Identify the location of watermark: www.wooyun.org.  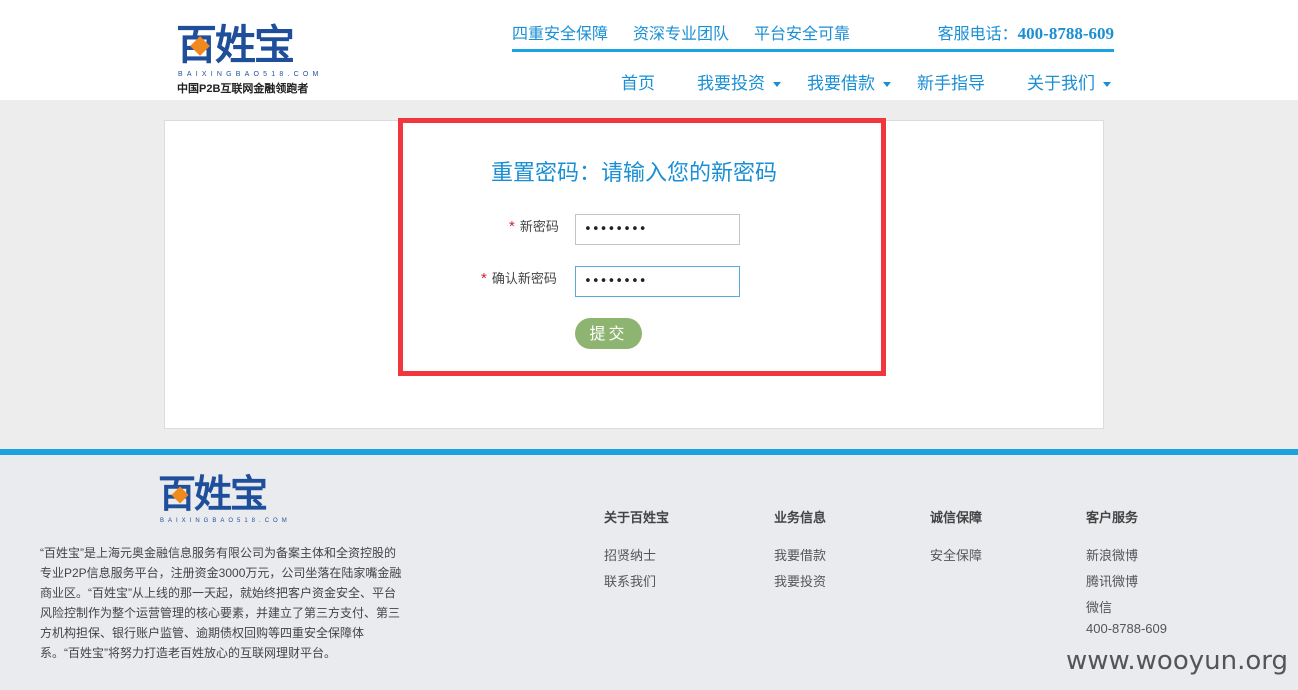
(1176, 661).